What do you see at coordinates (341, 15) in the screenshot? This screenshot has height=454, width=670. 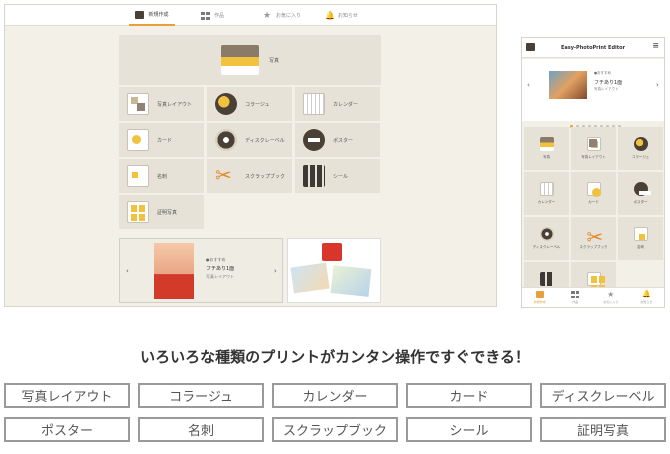 I see `tab-notices: 🔔 お知らせ` at bounding box center [341, 15].